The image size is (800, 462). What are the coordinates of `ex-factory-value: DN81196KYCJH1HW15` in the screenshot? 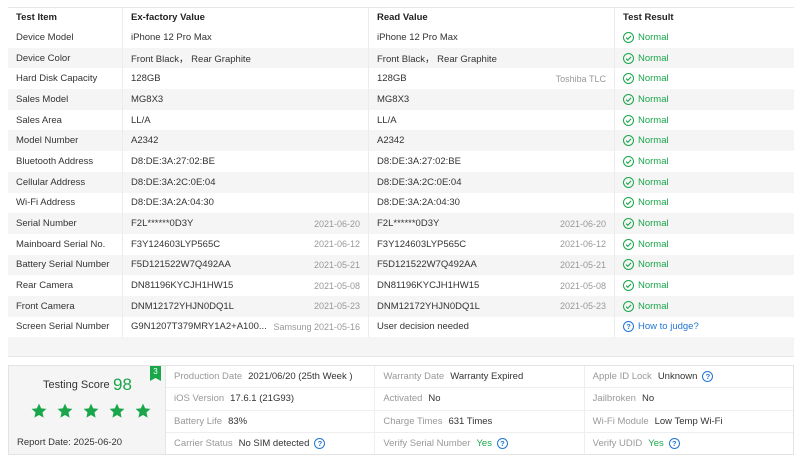 It's located at (182, 286).